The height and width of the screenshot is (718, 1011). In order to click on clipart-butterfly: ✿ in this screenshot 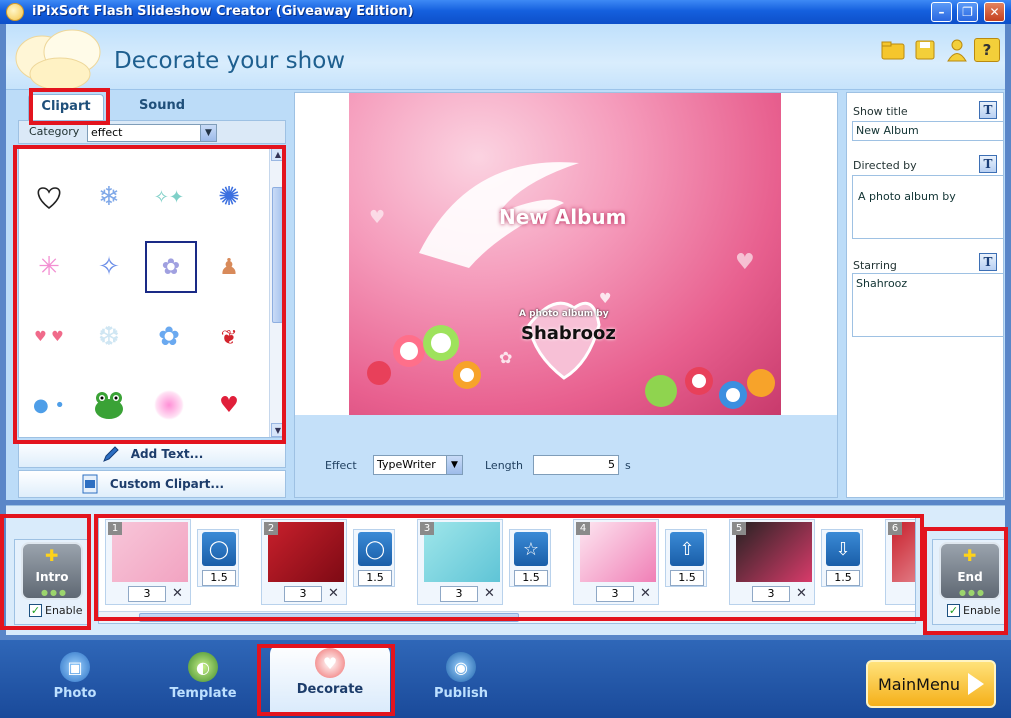, I will do `click(169, 337)`.